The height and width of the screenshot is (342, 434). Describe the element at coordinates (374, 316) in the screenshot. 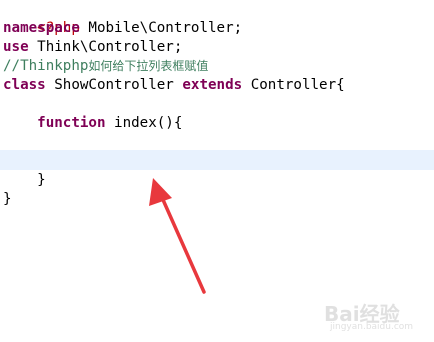

I see `baidu-jingyan-watermark: Bai经验 jingyan.baidu.com` at that location.